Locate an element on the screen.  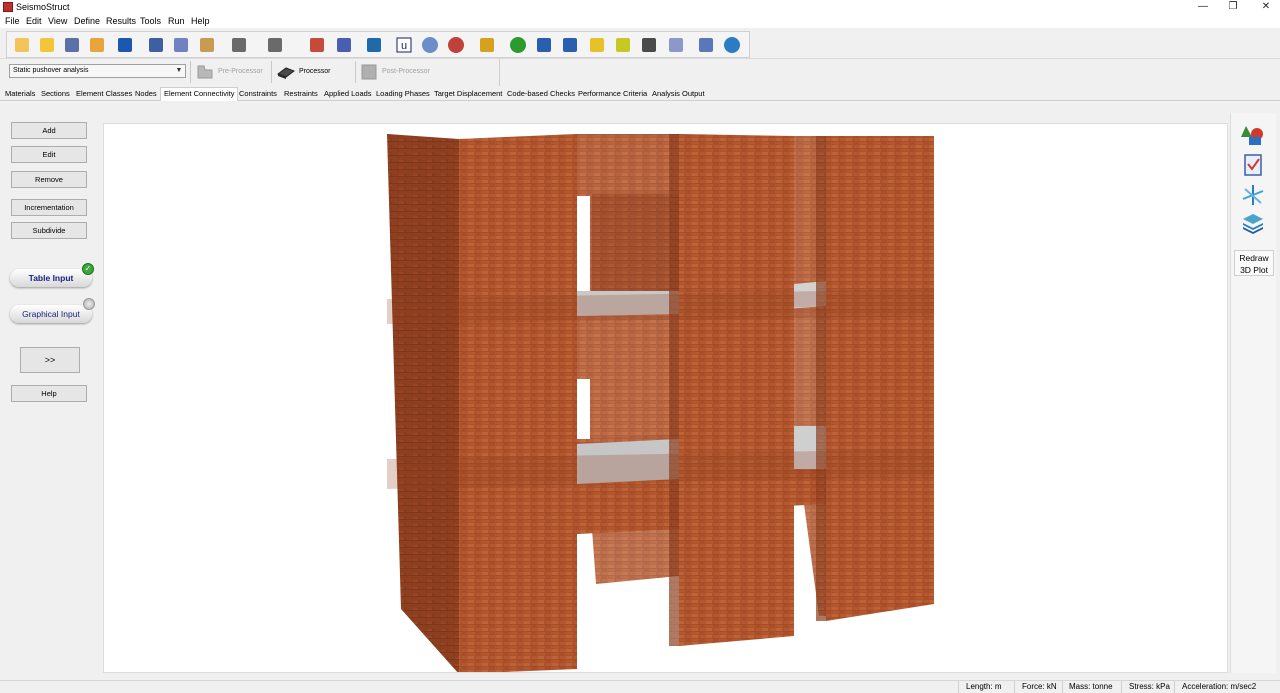
network-icon is located at coordinates (374, 45).